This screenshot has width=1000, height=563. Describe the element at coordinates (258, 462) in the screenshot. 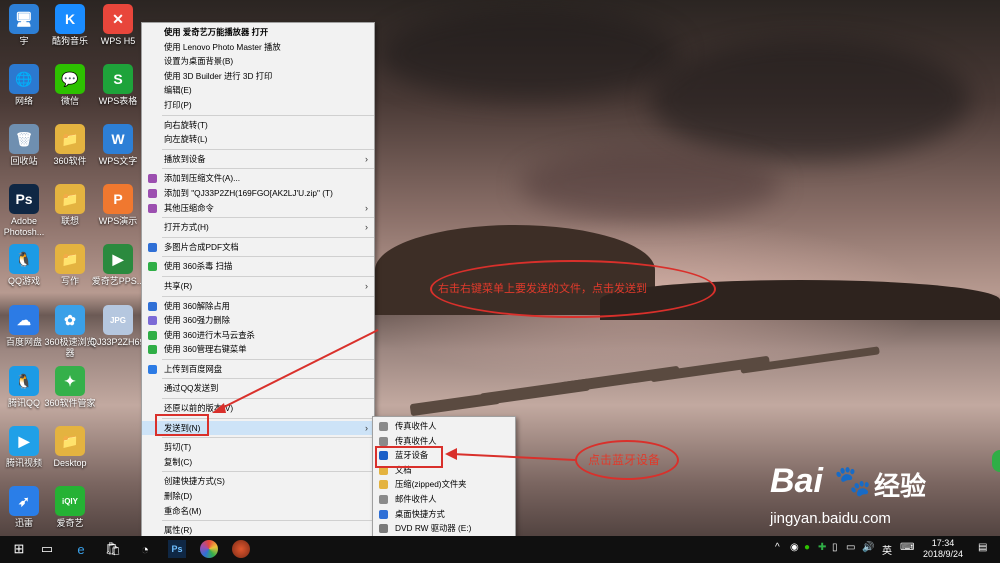

I see `context-menu-item: 复制(C)` at that location.